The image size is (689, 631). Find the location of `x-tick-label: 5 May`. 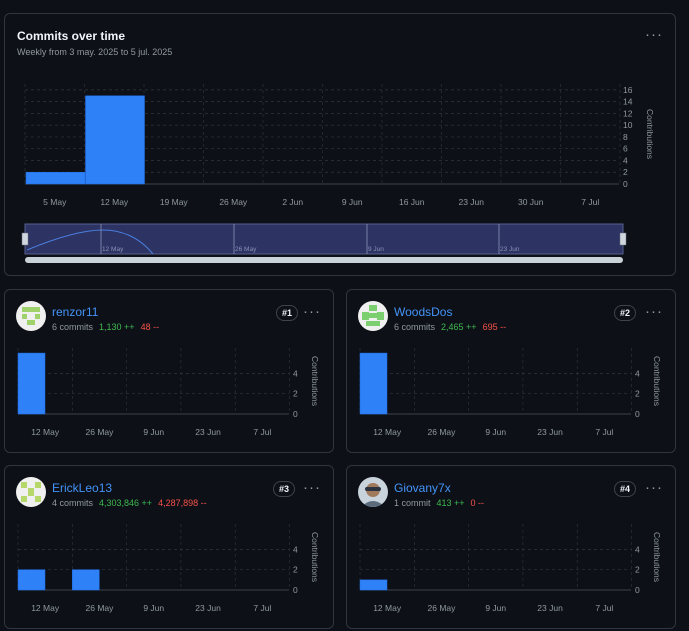

x-tick-label: 5 May is located at coordinates (55, 202).